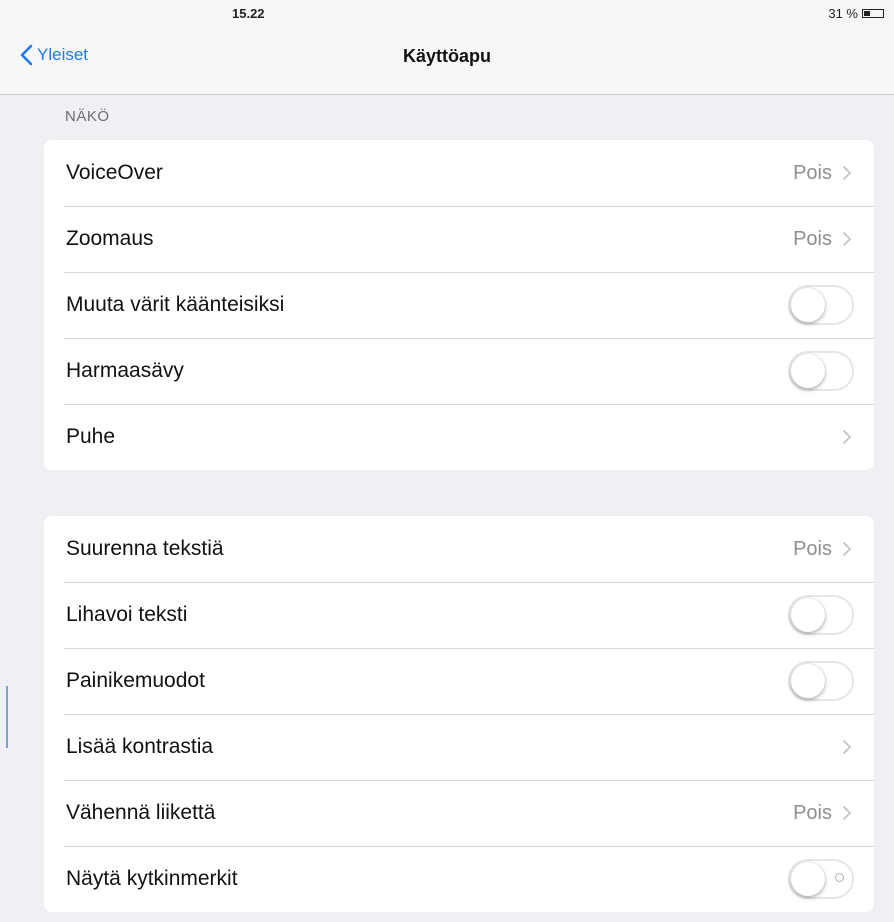 The width and height of the screenshot is (894, 922). I want to click on edge-marker, so click(7, 717).